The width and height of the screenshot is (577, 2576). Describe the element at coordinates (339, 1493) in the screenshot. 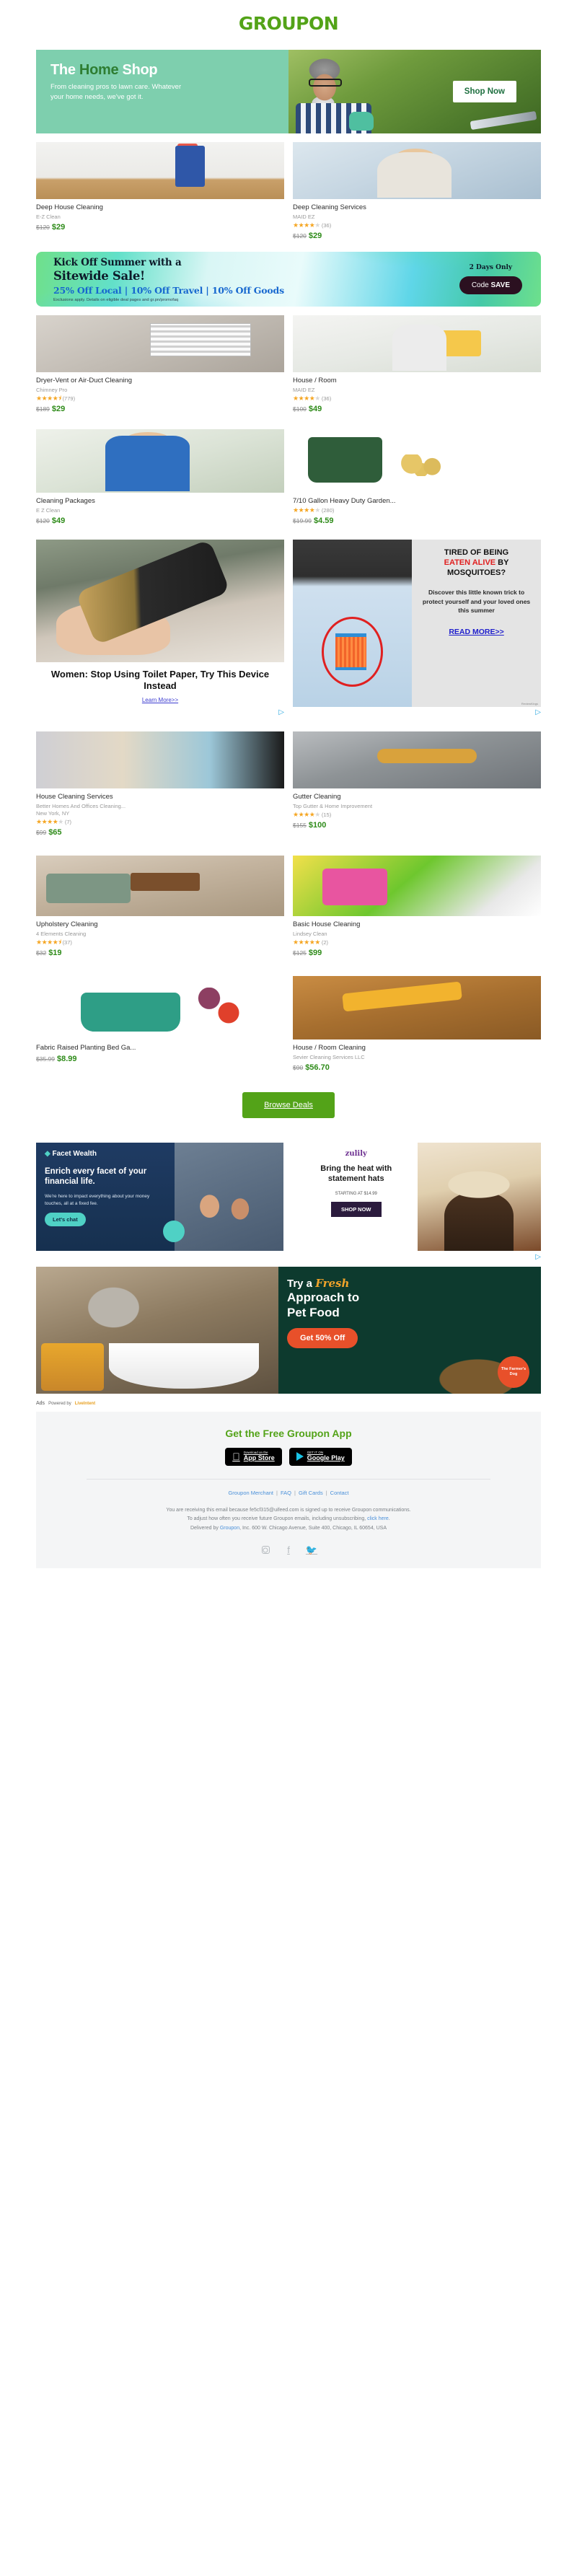

I see `footer-link-contact: Contact` at that location.